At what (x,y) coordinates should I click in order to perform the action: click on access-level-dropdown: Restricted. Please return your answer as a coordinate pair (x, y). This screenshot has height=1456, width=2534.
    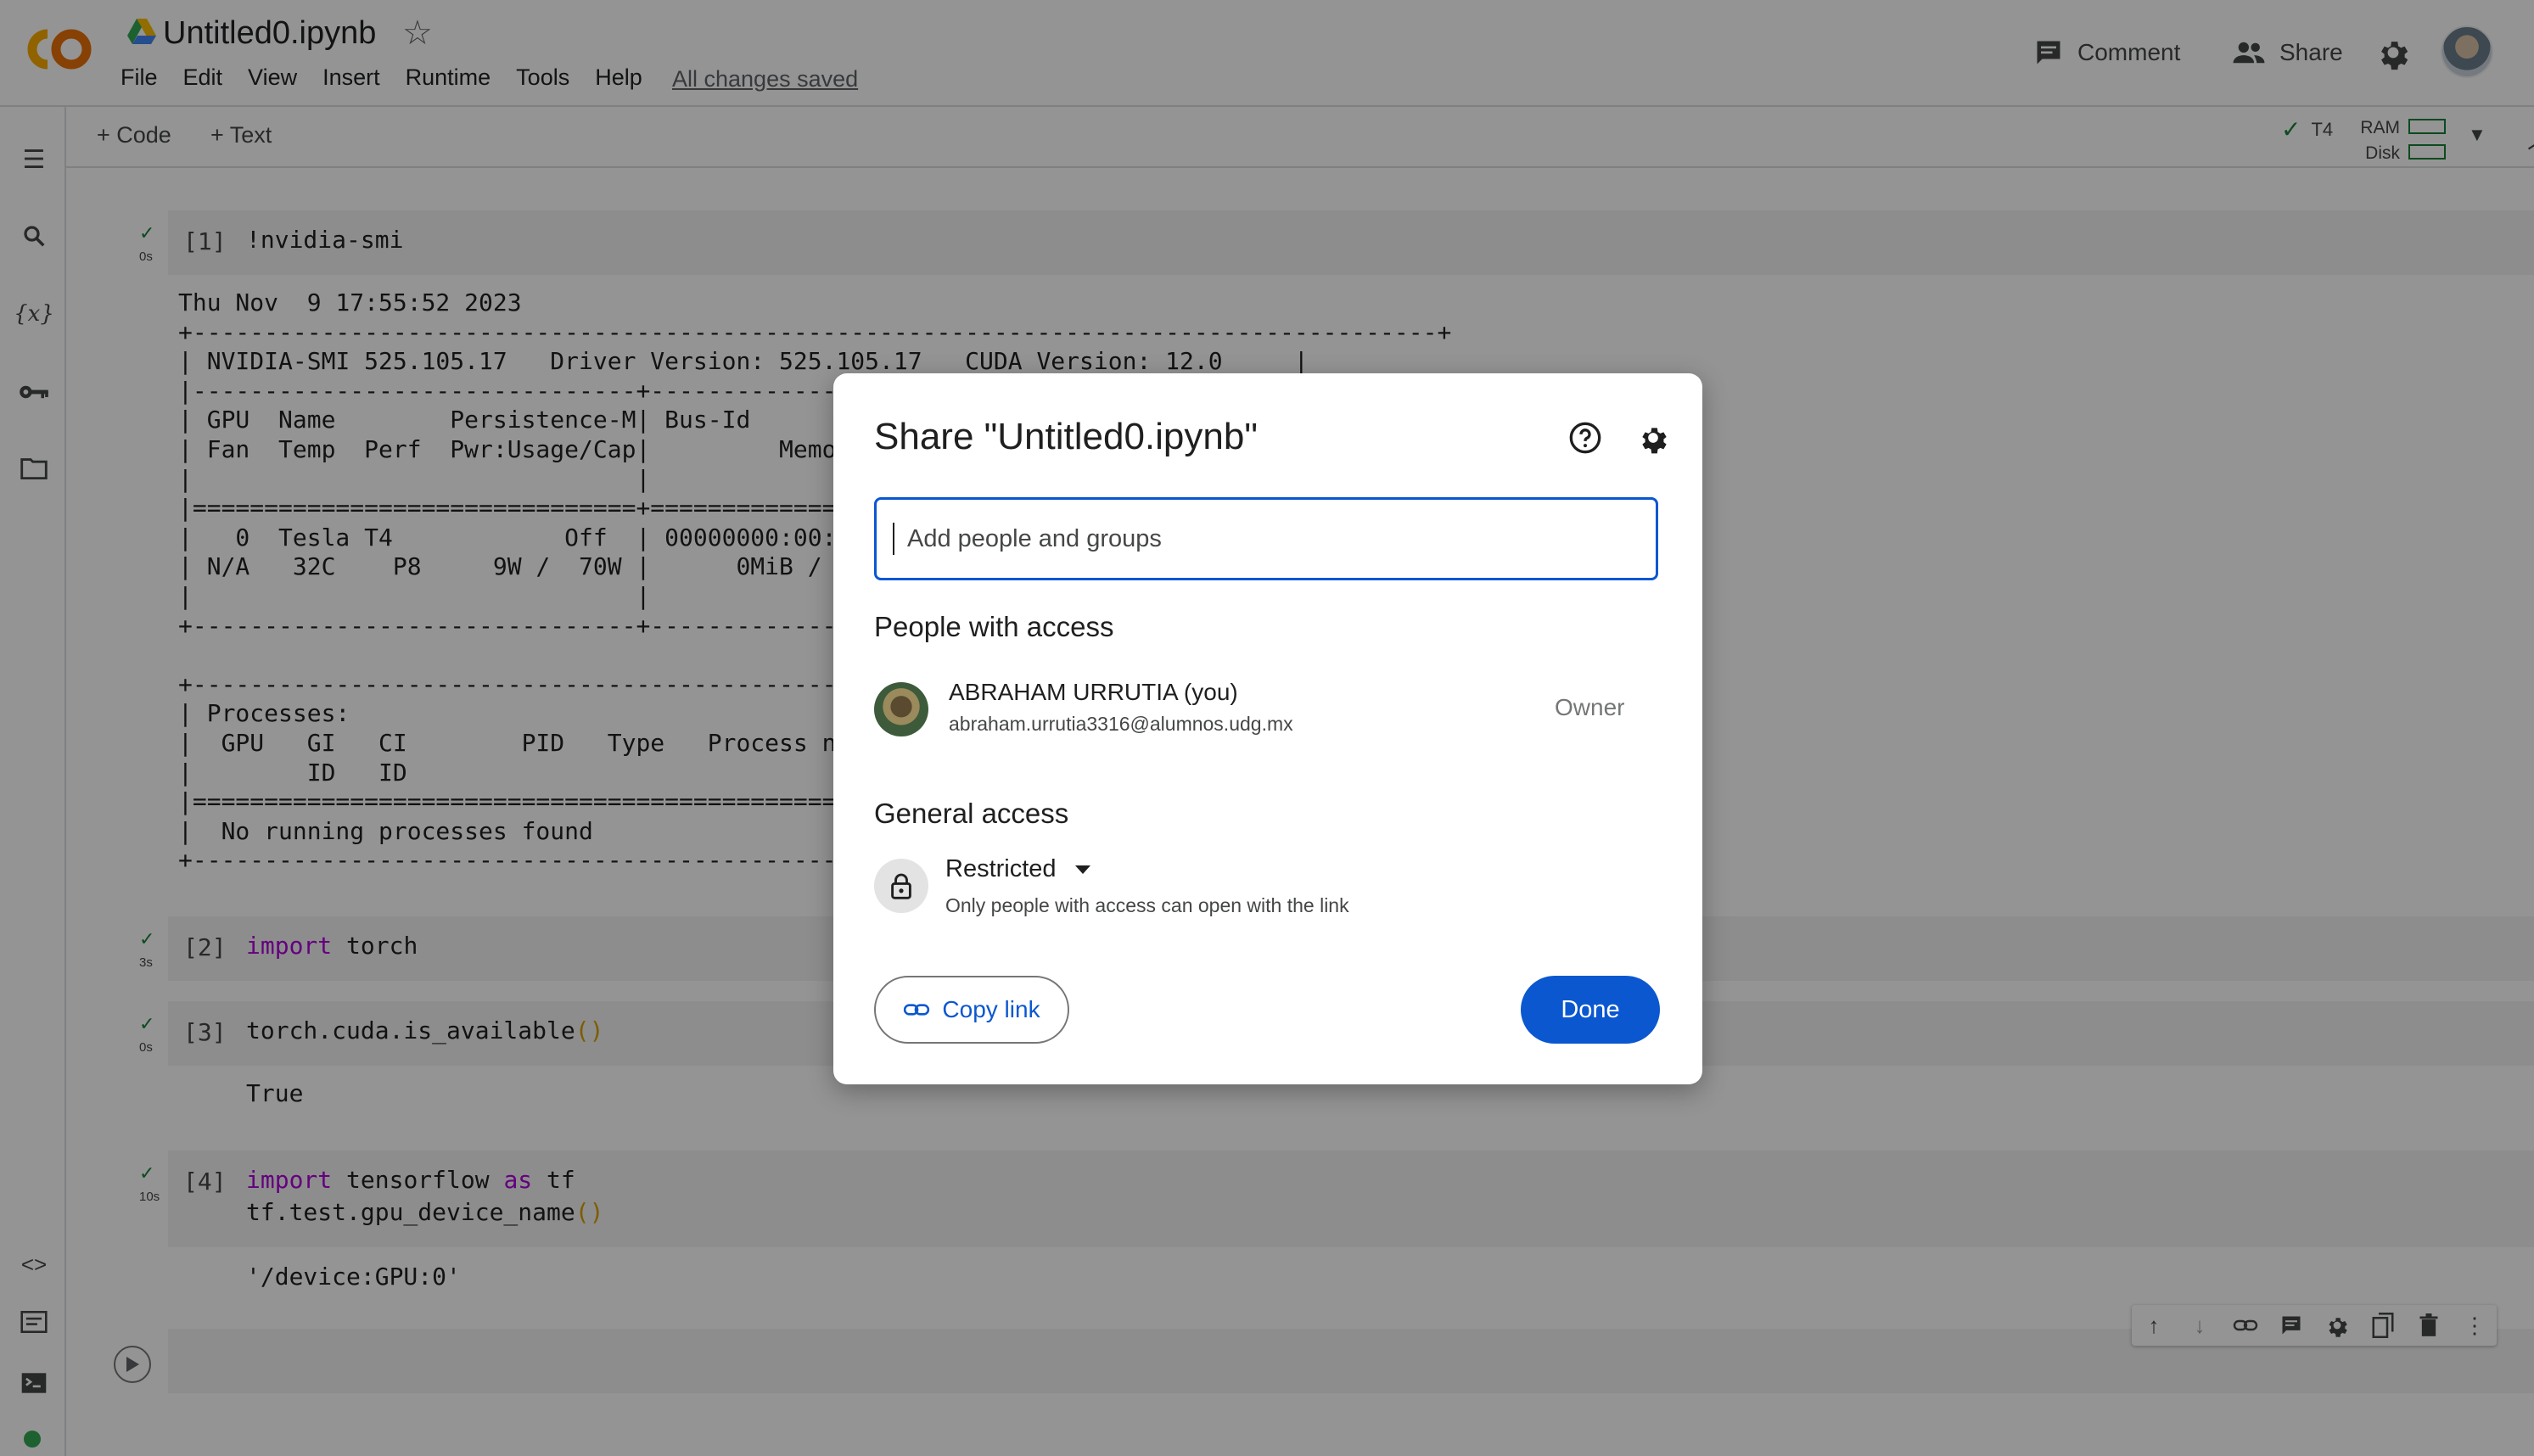
    Looking at the image, I should click on (1017, 869).